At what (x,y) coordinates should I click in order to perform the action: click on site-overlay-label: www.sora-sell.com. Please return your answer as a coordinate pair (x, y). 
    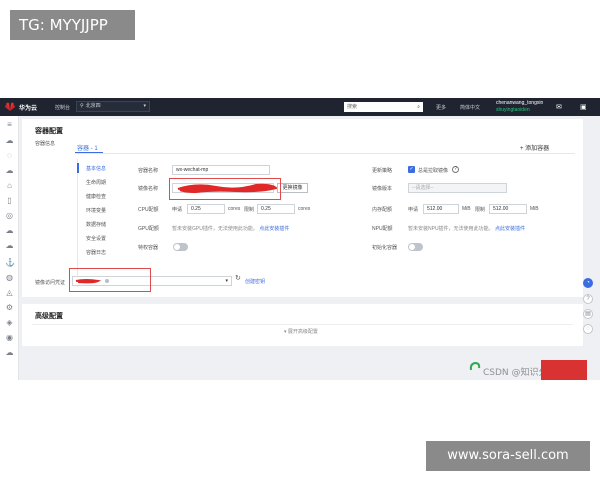
    Looking at the image, I should click on (508, 456).